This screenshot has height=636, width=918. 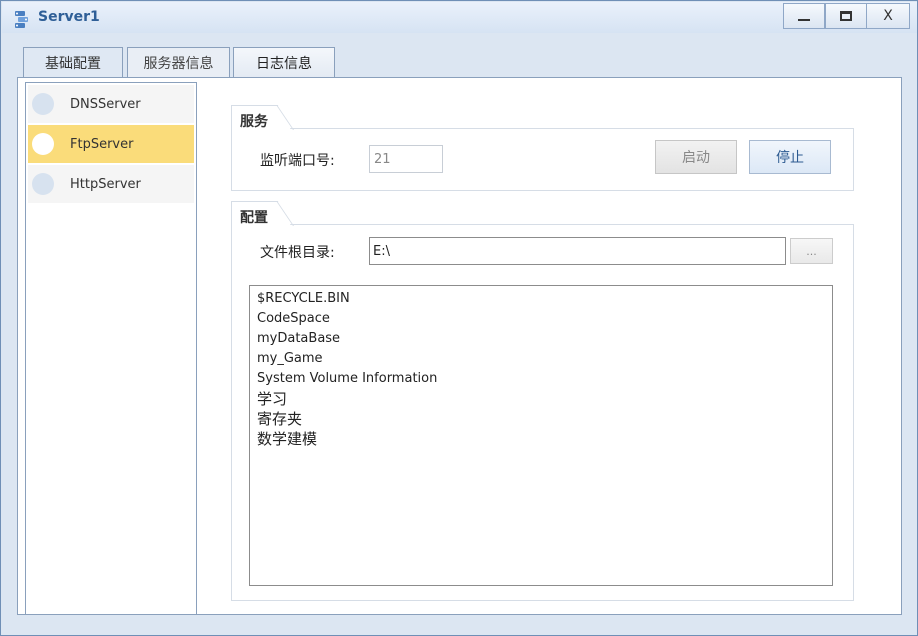 I want to click on root-dir-label: 文件根目录:, so click(x=297, y=253).